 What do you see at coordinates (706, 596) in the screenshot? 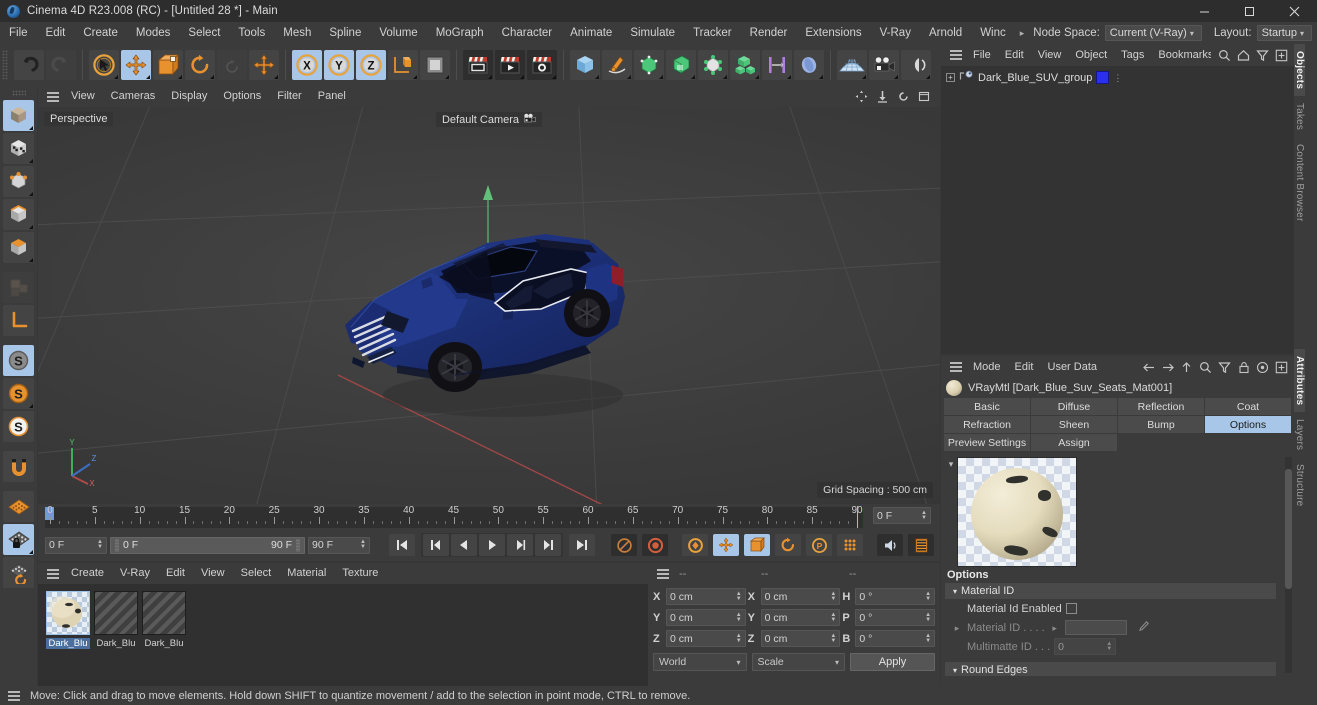
I see `pos-x-field: 0 cm ▲ ▼` at bounding box center [706, 596].